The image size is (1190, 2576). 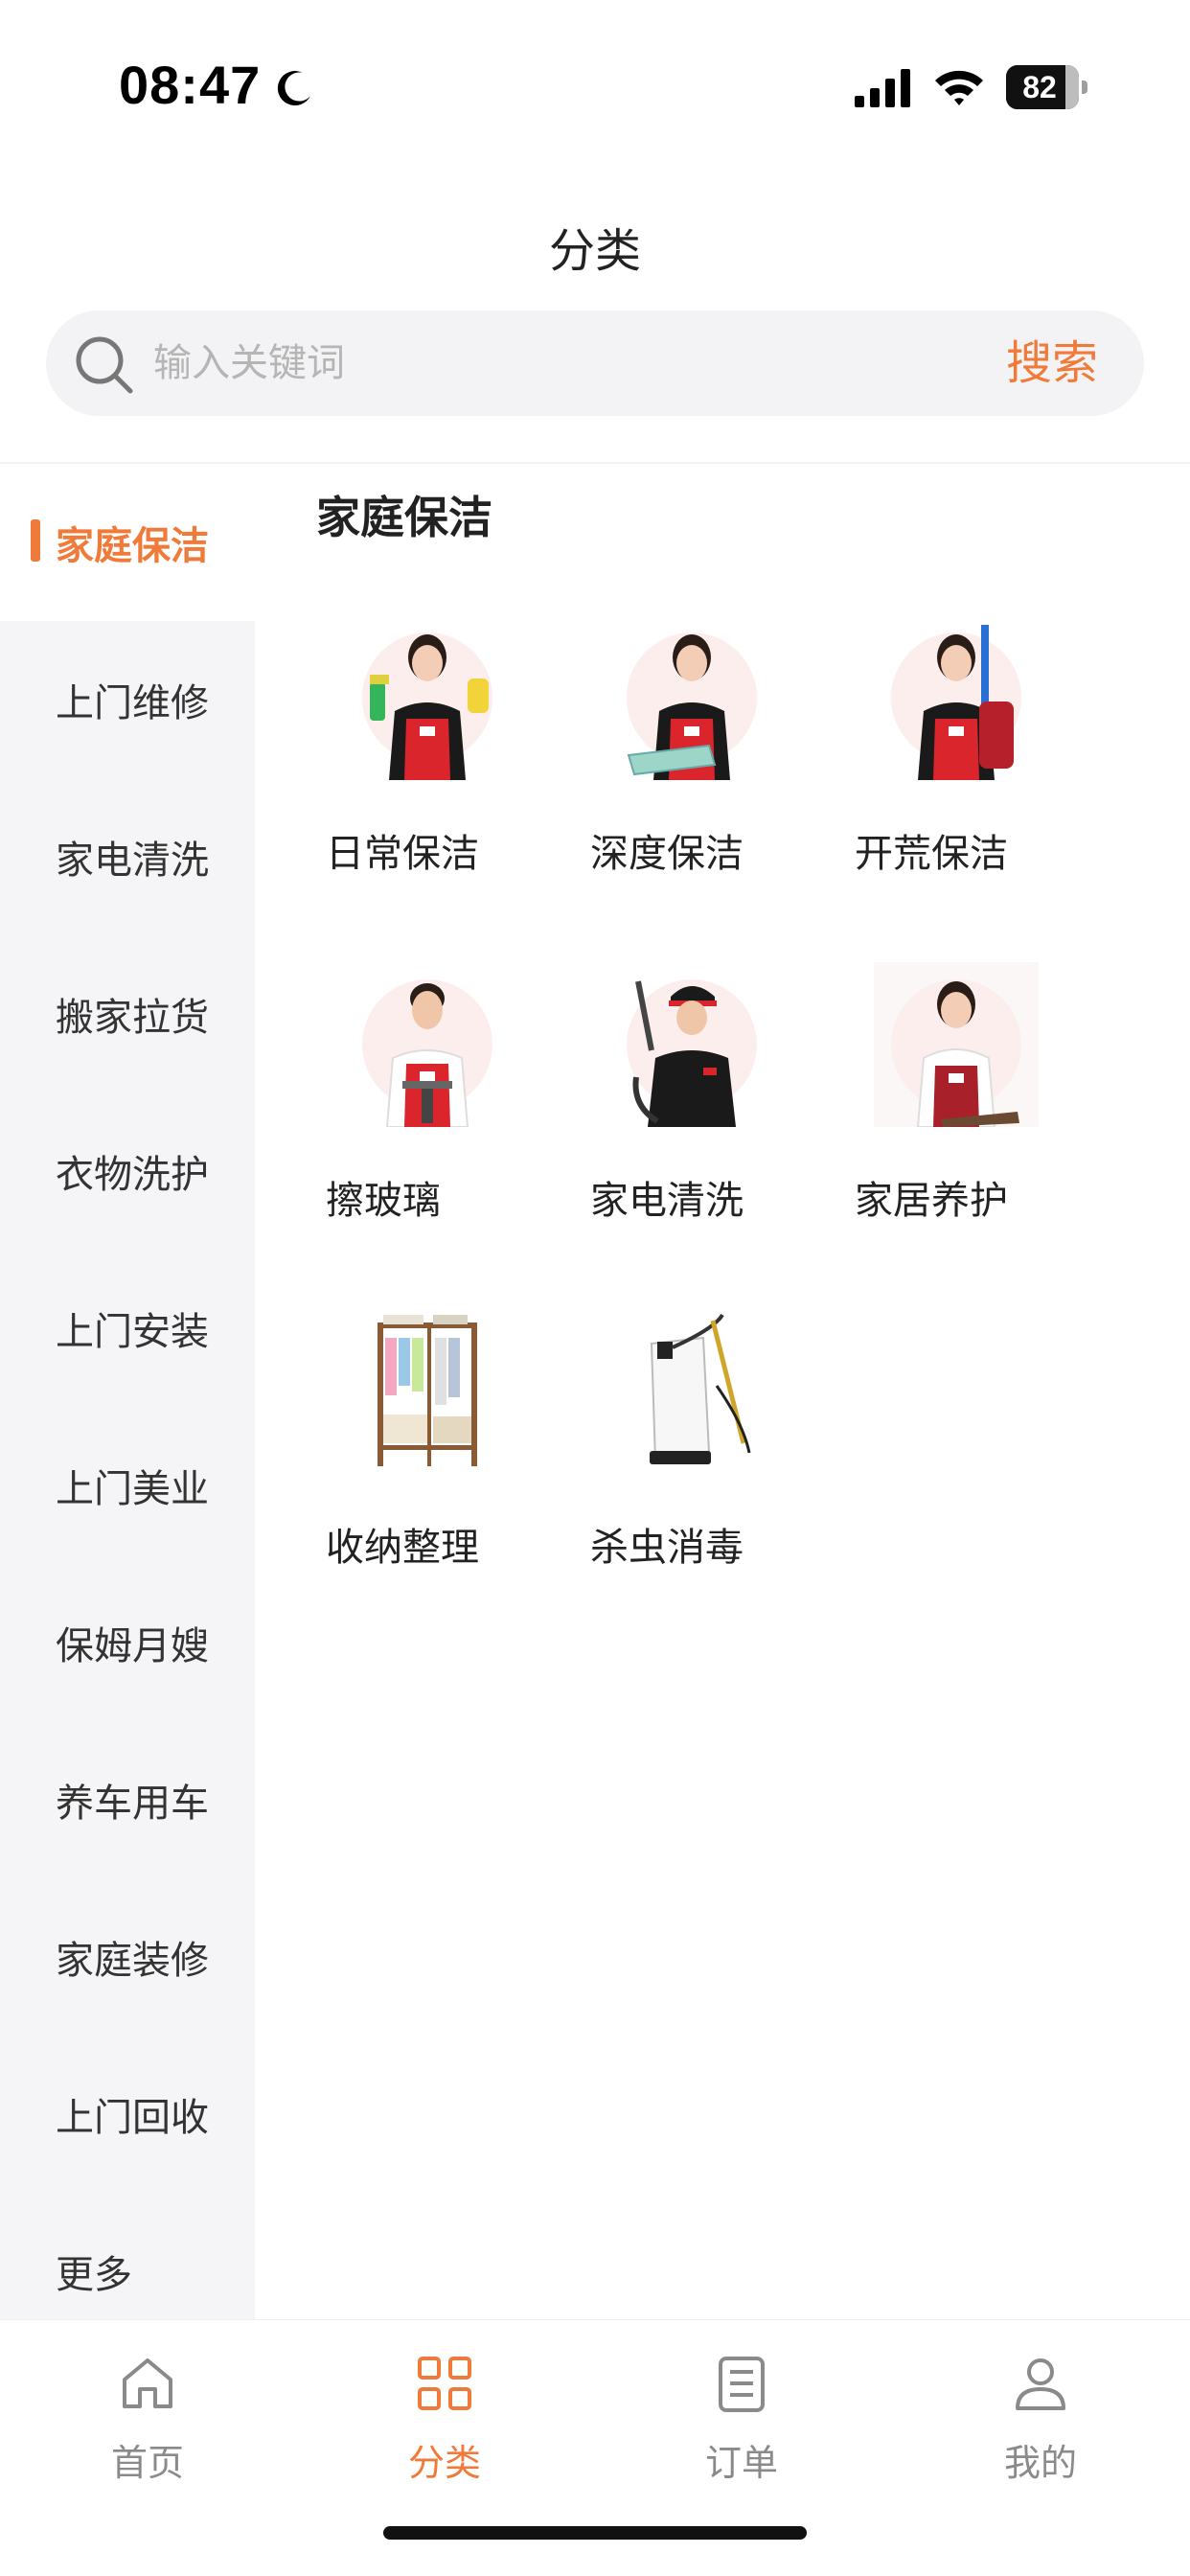 I want to click on sidebar-item-label: 家电清洗, so click(x=132, y=861).